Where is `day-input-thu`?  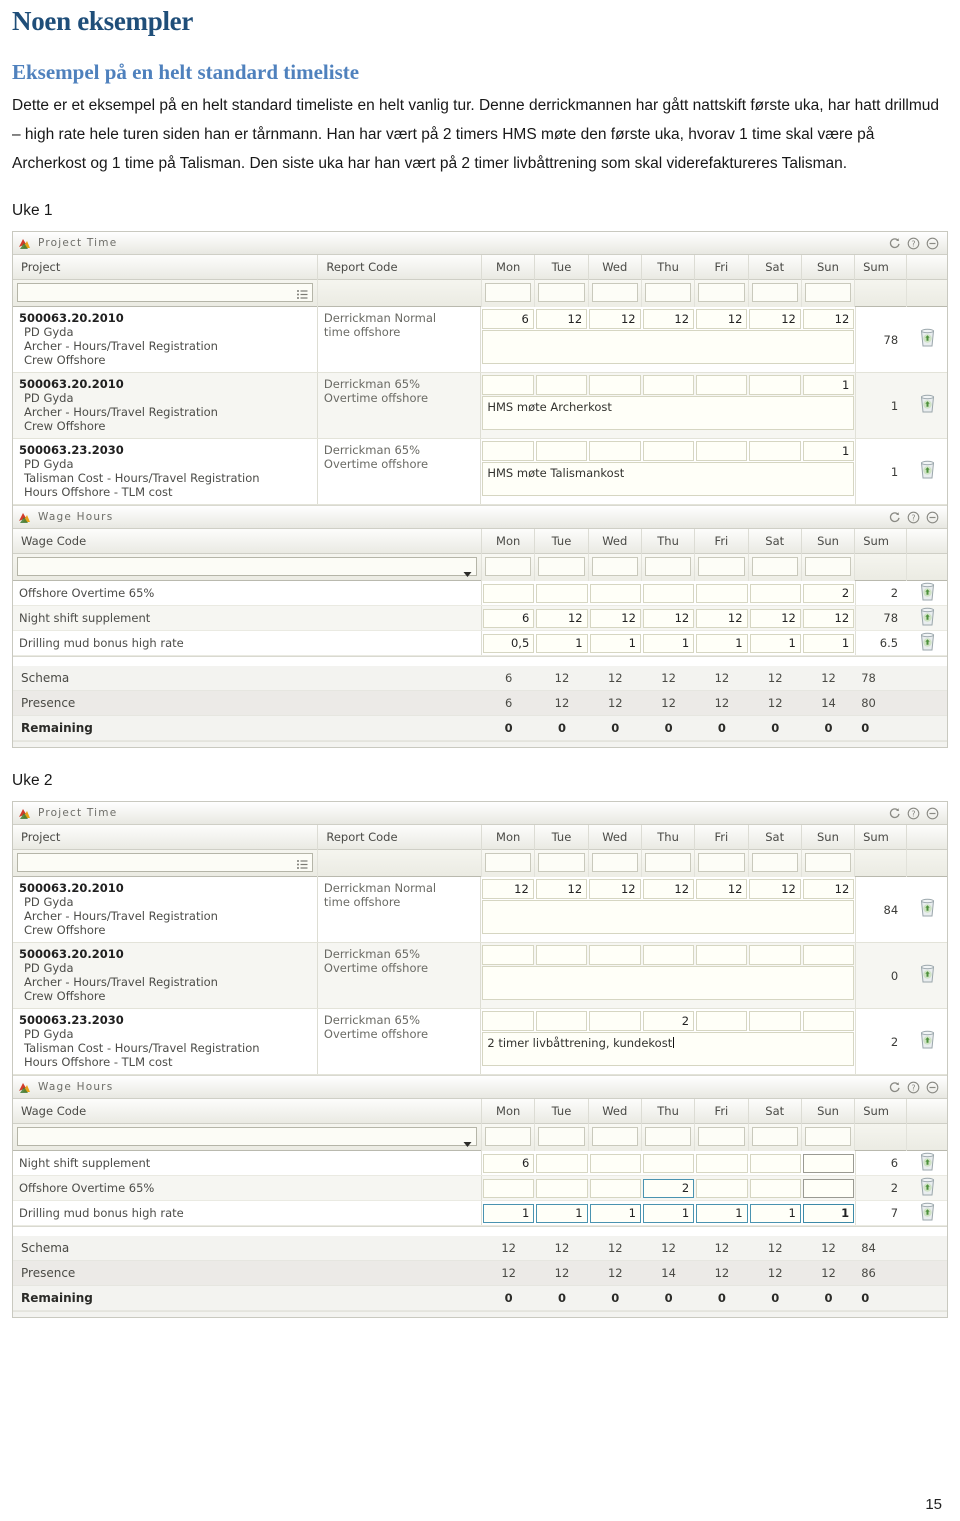
day-input-thu is located at coordinates (668, 955).